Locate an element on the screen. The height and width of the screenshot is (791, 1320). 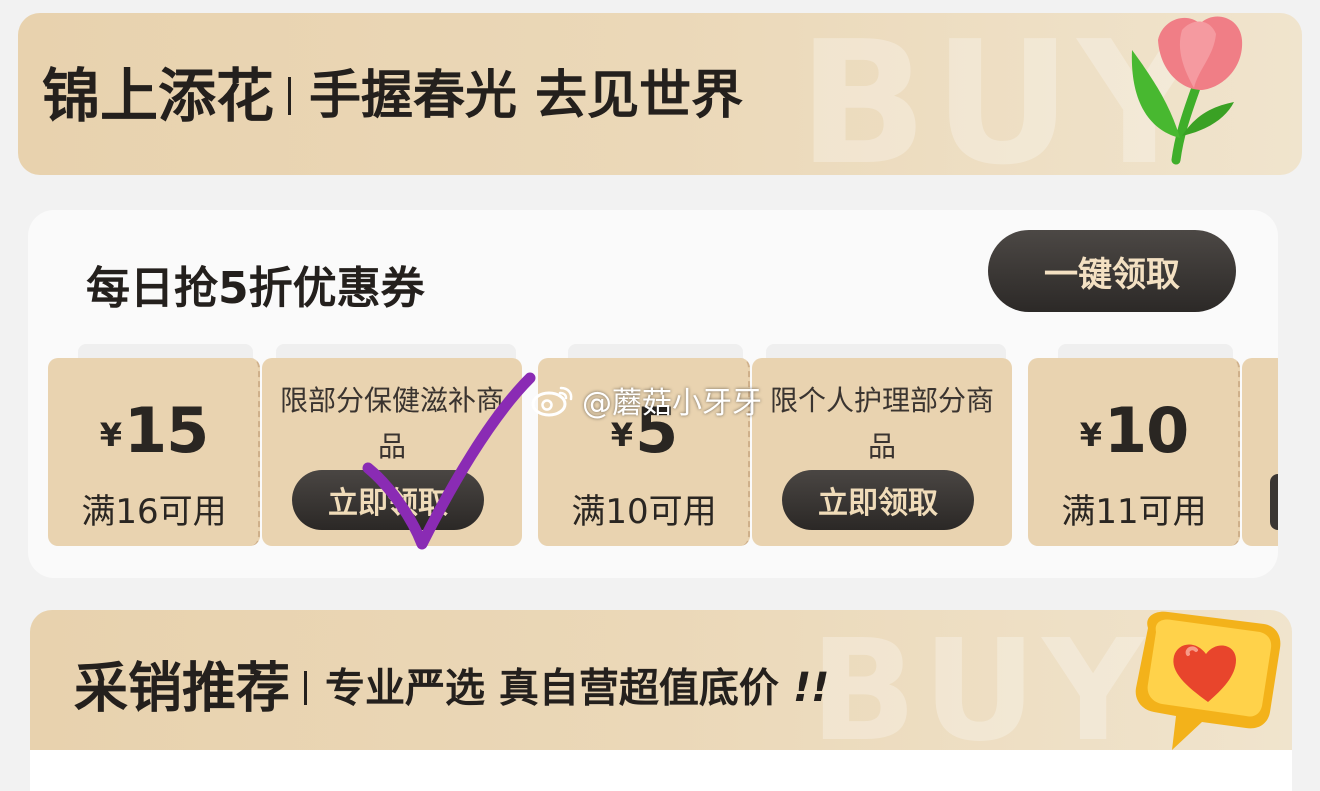
banner-title: 采销推荐 专业严选 真自营超值底价!! is located at coordinates (451, 686).